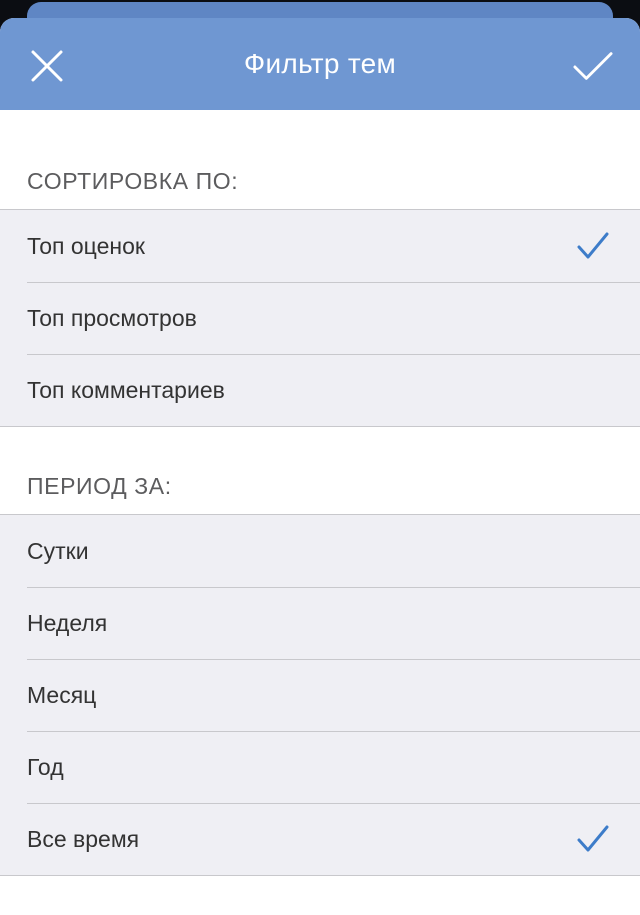 This screenshot has width=640, height=915. Describe the element at coordinates (62, 694) in the screenshot. I see `period-option-label: Месяц` at that location.